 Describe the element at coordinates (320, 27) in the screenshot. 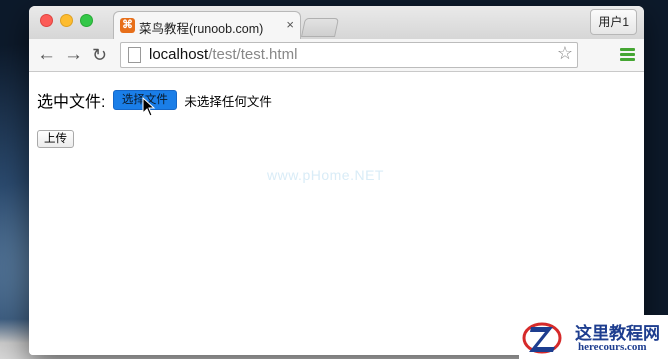

I see `new-tab-button` at that location.